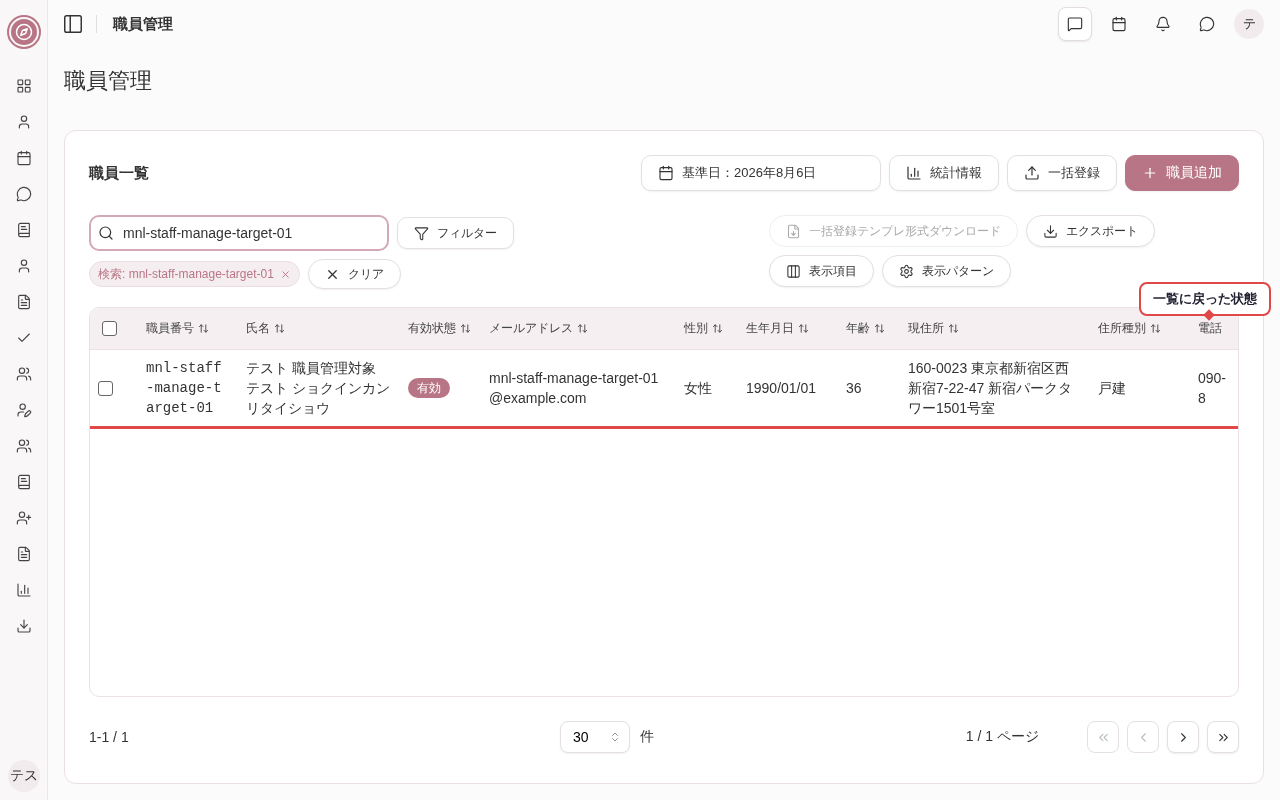 The image size is (1280, 800). What do you see at coordinates (421, 233) in the screenshot?
I see `funnel-icon` at bounding box center [421, 233].